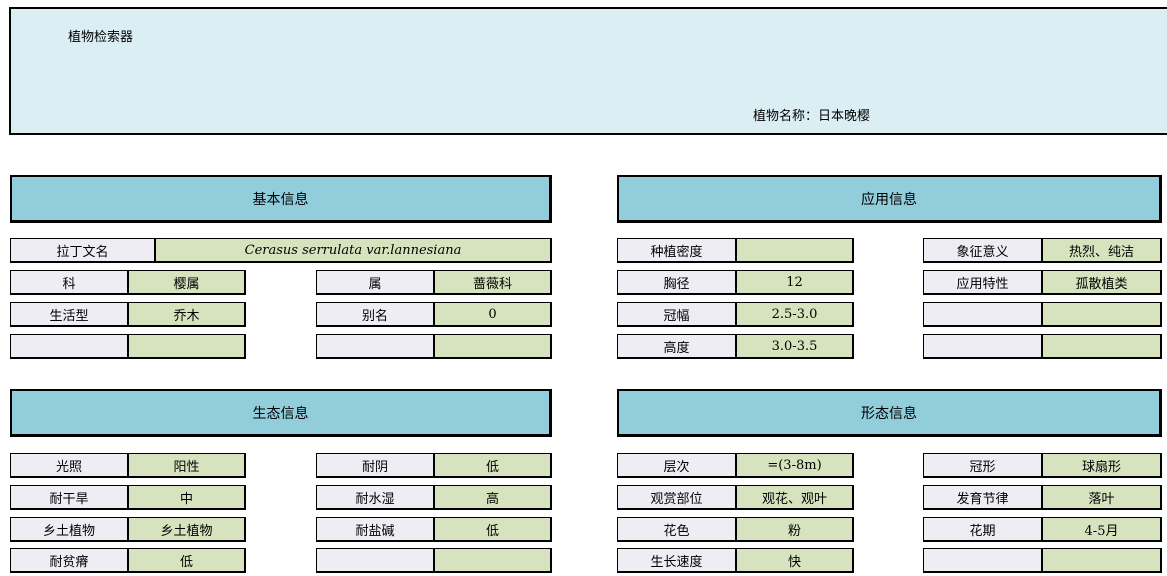 The width and height of the screenshot is (1167, 576). What do you see at coordinates (187, 465) in the screenshot?
I see `light-value: 阳性` at bounding box center [187, 465].